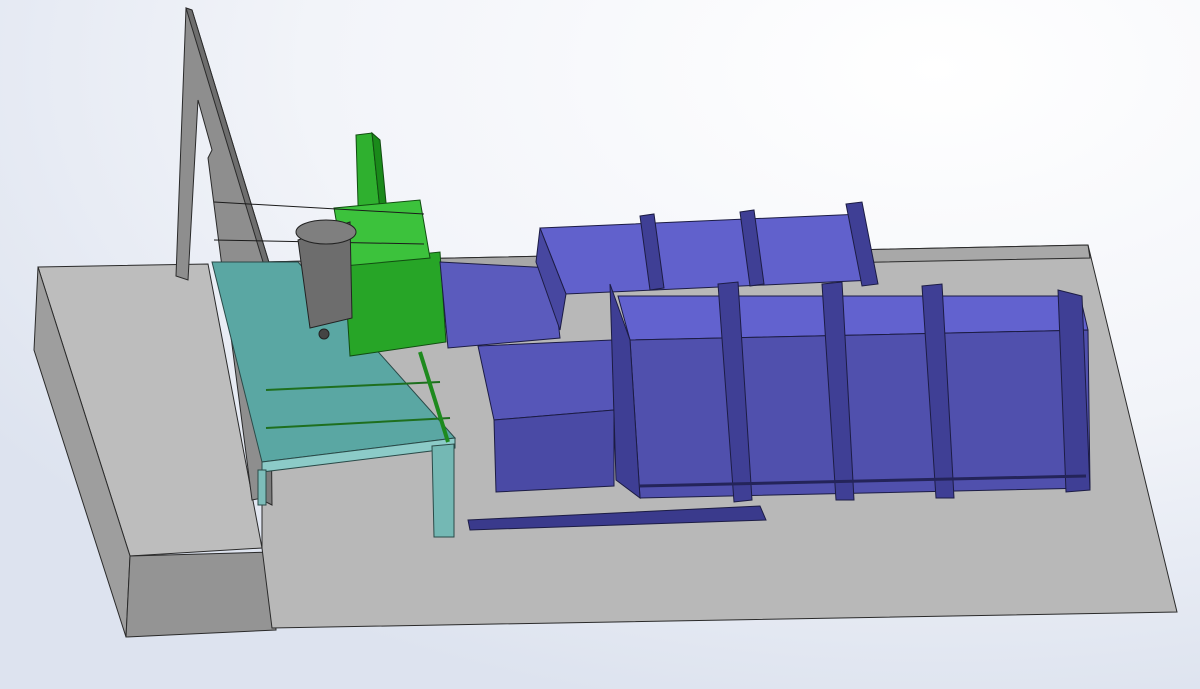  I want to click on lifter-body, so click(395, 304).